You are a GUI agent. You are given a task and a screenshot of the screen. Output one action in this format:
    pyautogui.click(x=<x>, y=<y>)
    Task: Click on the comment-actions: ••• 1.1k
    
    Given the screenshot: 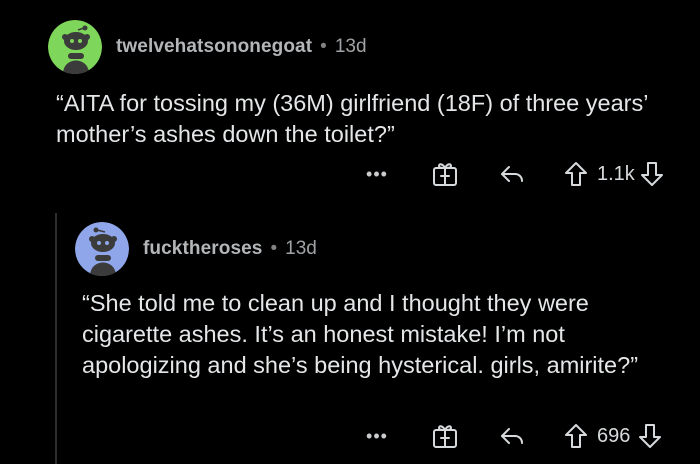 What is the action you would take?
    pyautogui.click(x=514, y=174)
    